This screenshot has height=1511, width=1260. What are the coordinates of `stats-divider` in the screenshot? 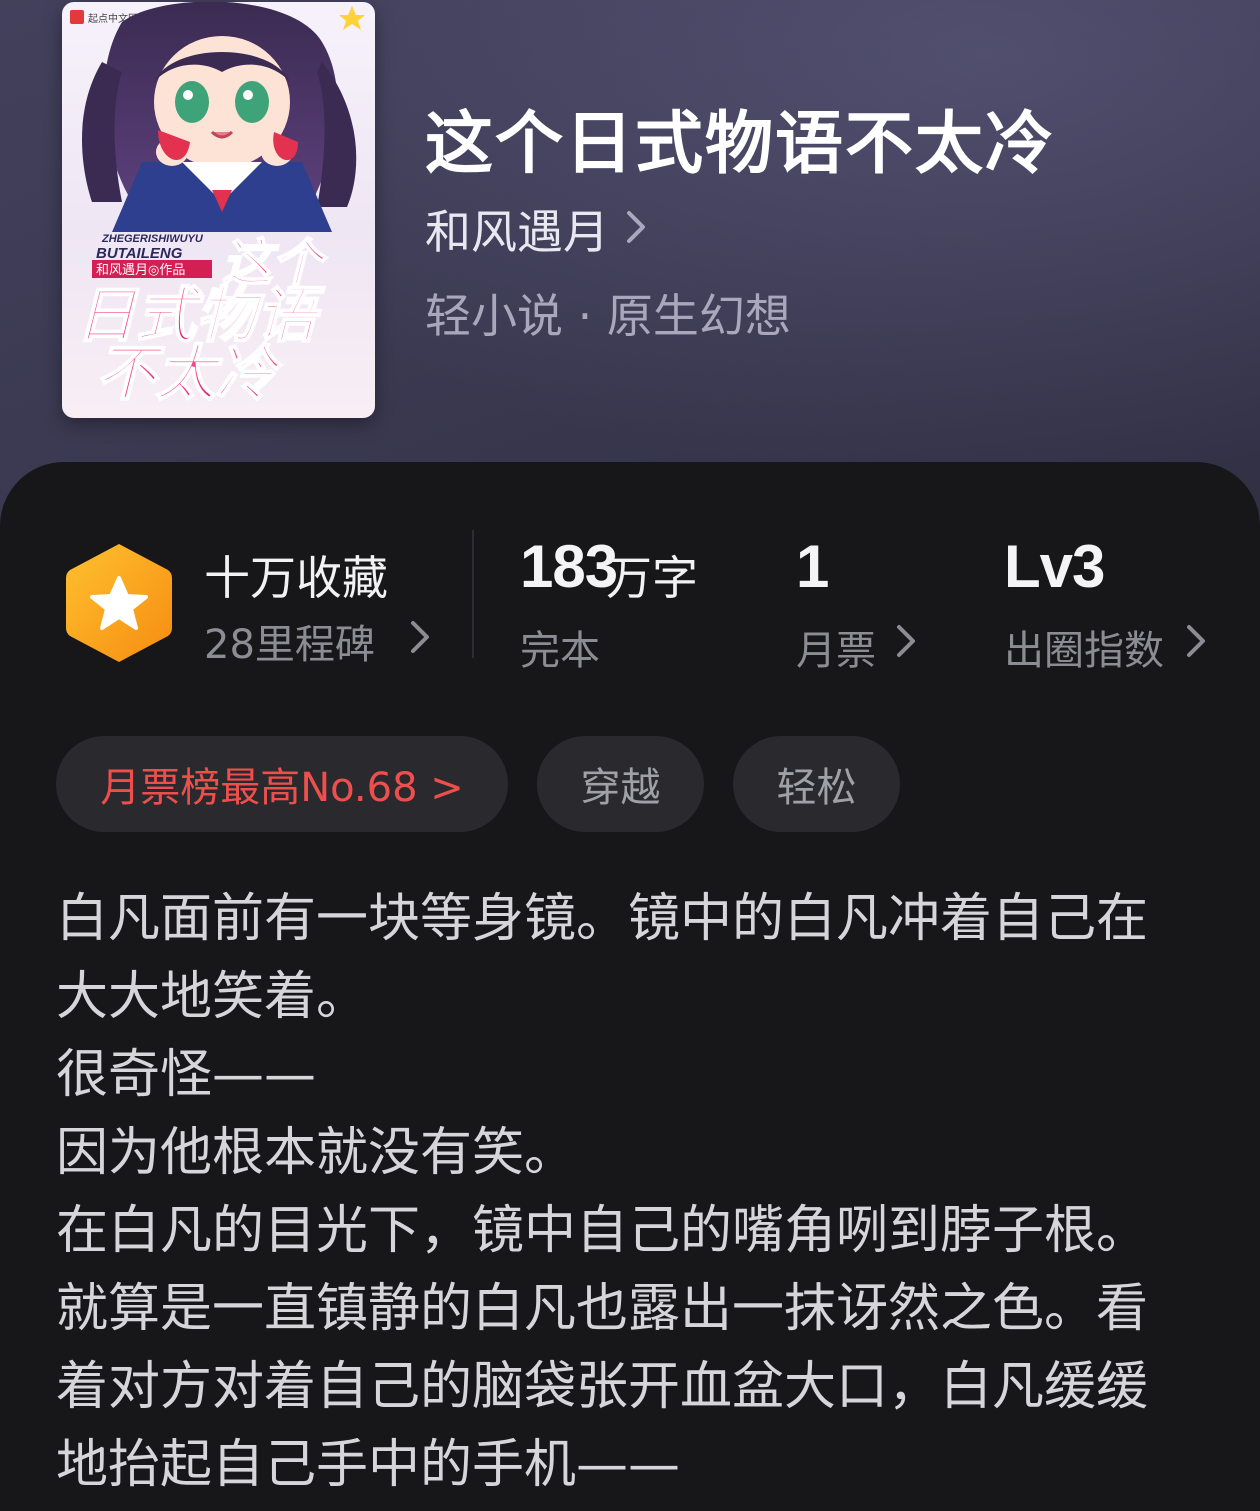 It's located at (473, 594).